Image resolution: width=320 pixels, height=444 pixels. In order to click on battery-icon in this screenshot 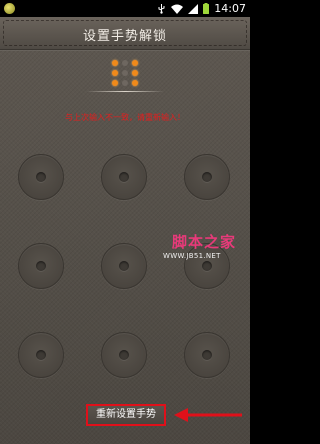, I will do `click(206, 8)`.